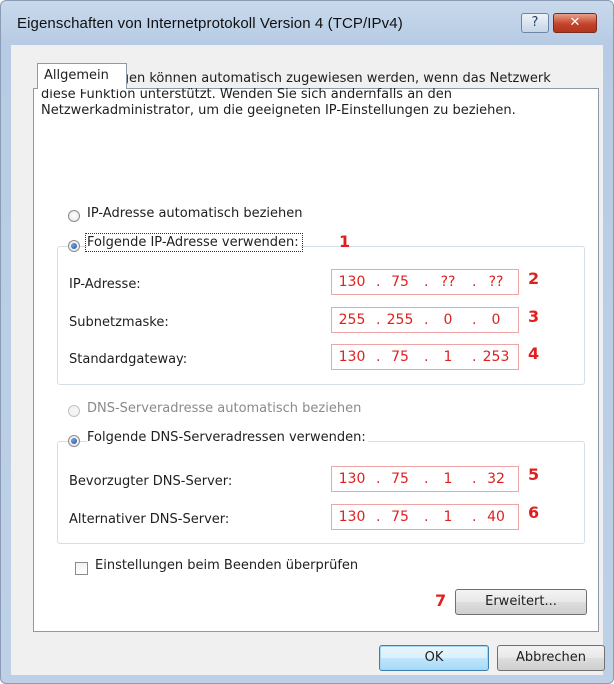  Describe the element at coordinates (534, 353) in the screenshot. I see `annotation-4: 4` at that location.